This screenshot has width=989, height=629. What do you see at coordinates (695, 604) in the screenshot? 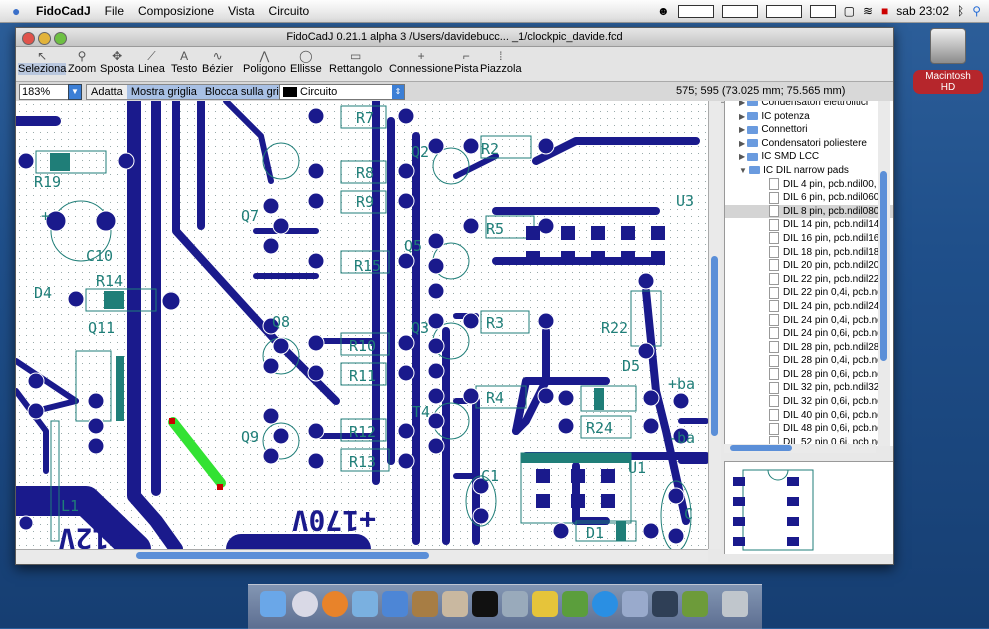
I see `pcb-app-icon` at bounding box center [695, 604].